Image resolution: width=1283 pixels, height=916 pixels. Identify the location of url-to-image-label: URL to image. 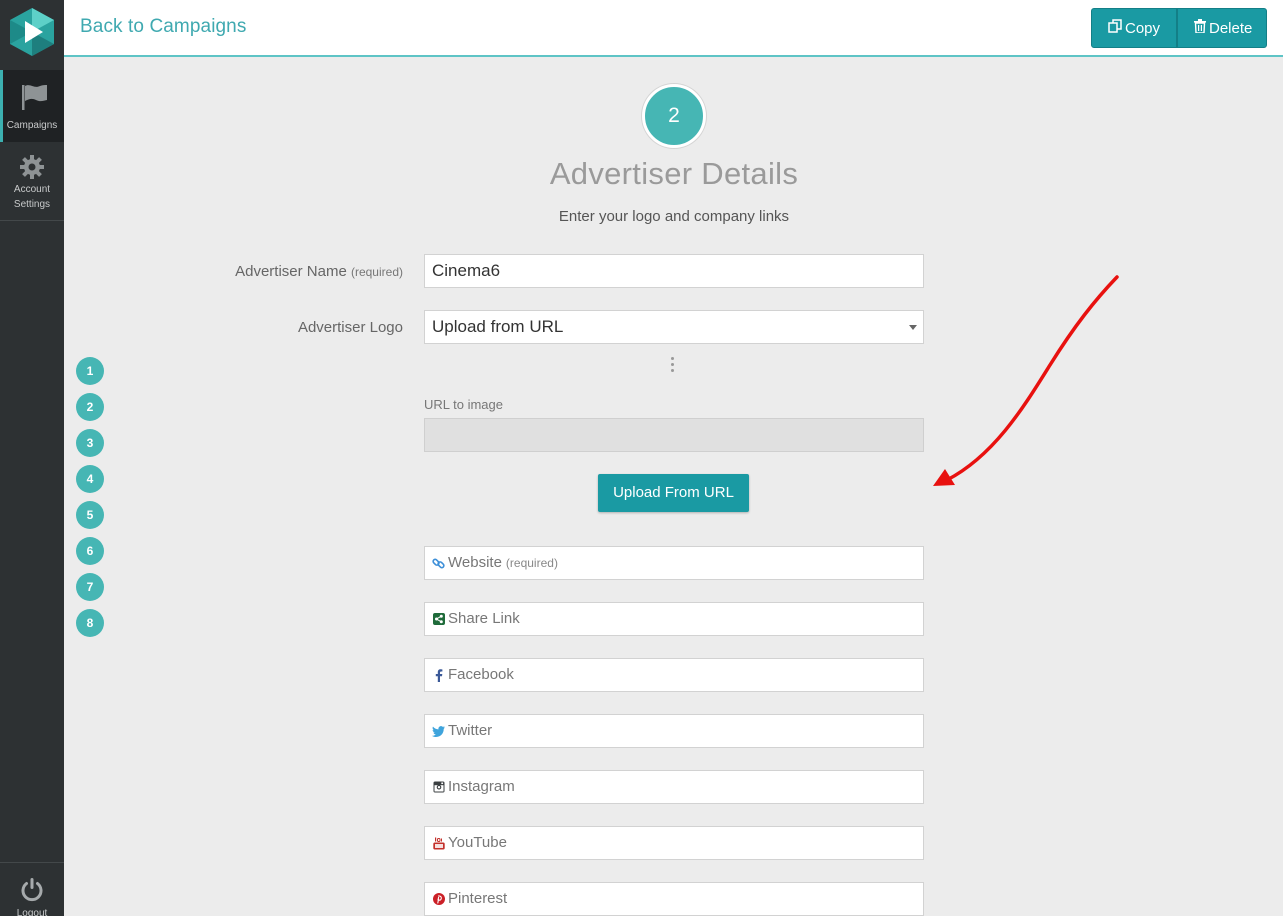
(463, 404).